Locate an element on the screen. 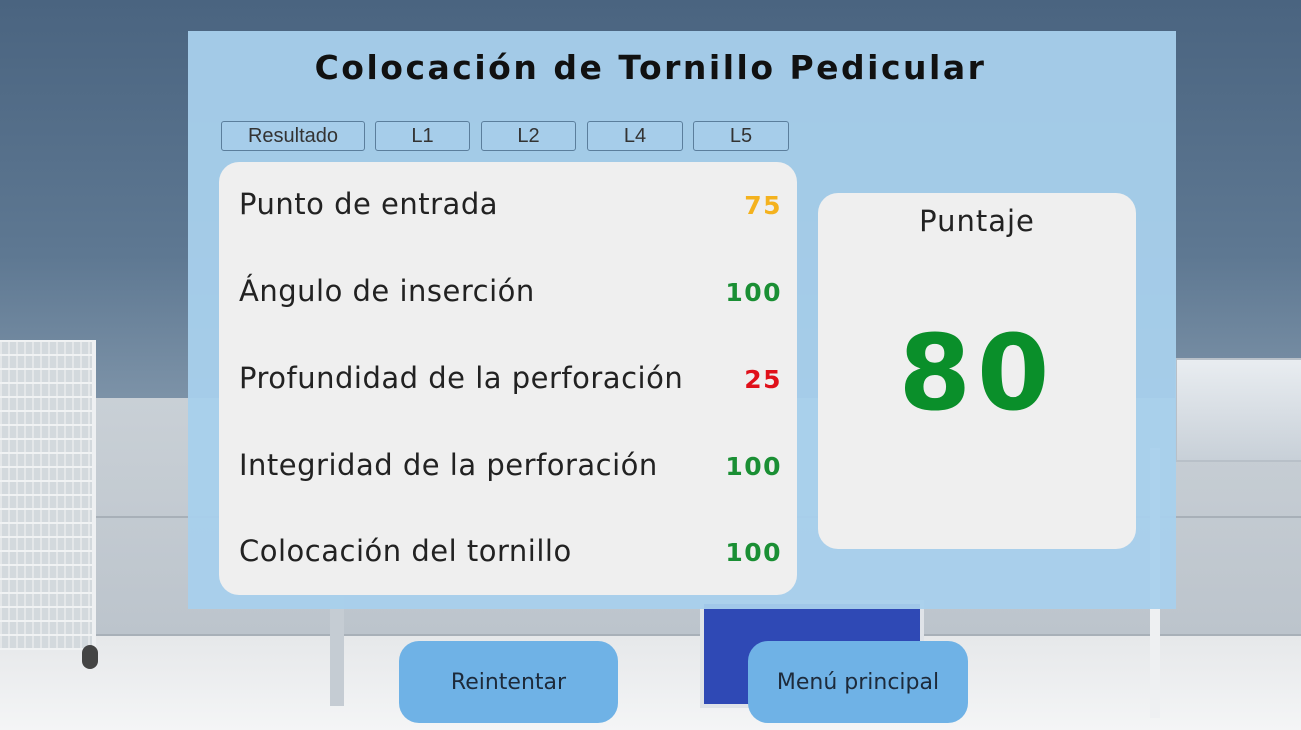  score-value: 80 is located at coordinates (977, 373).